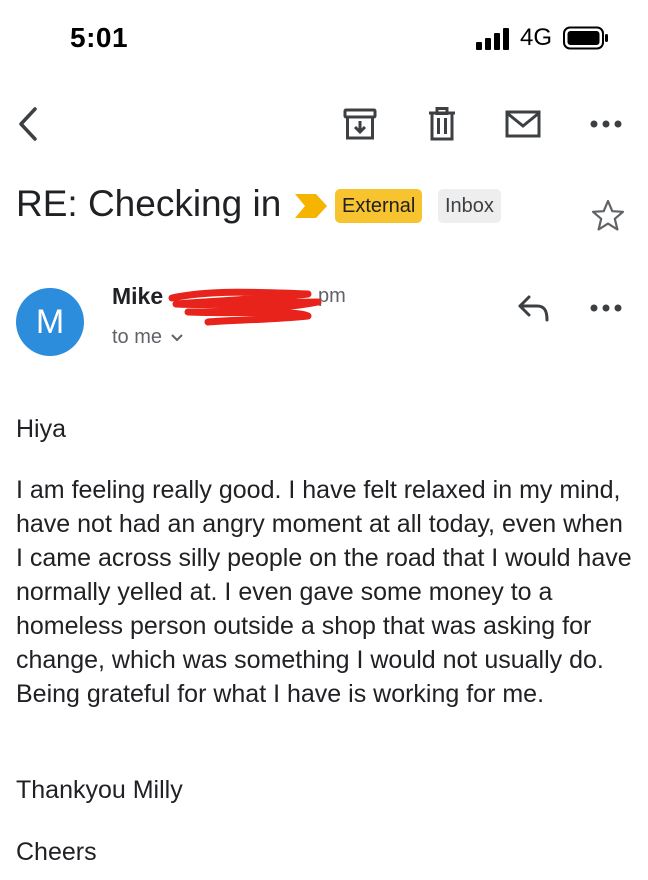  I want to click on sender-name: Mike, so click(138, 296).